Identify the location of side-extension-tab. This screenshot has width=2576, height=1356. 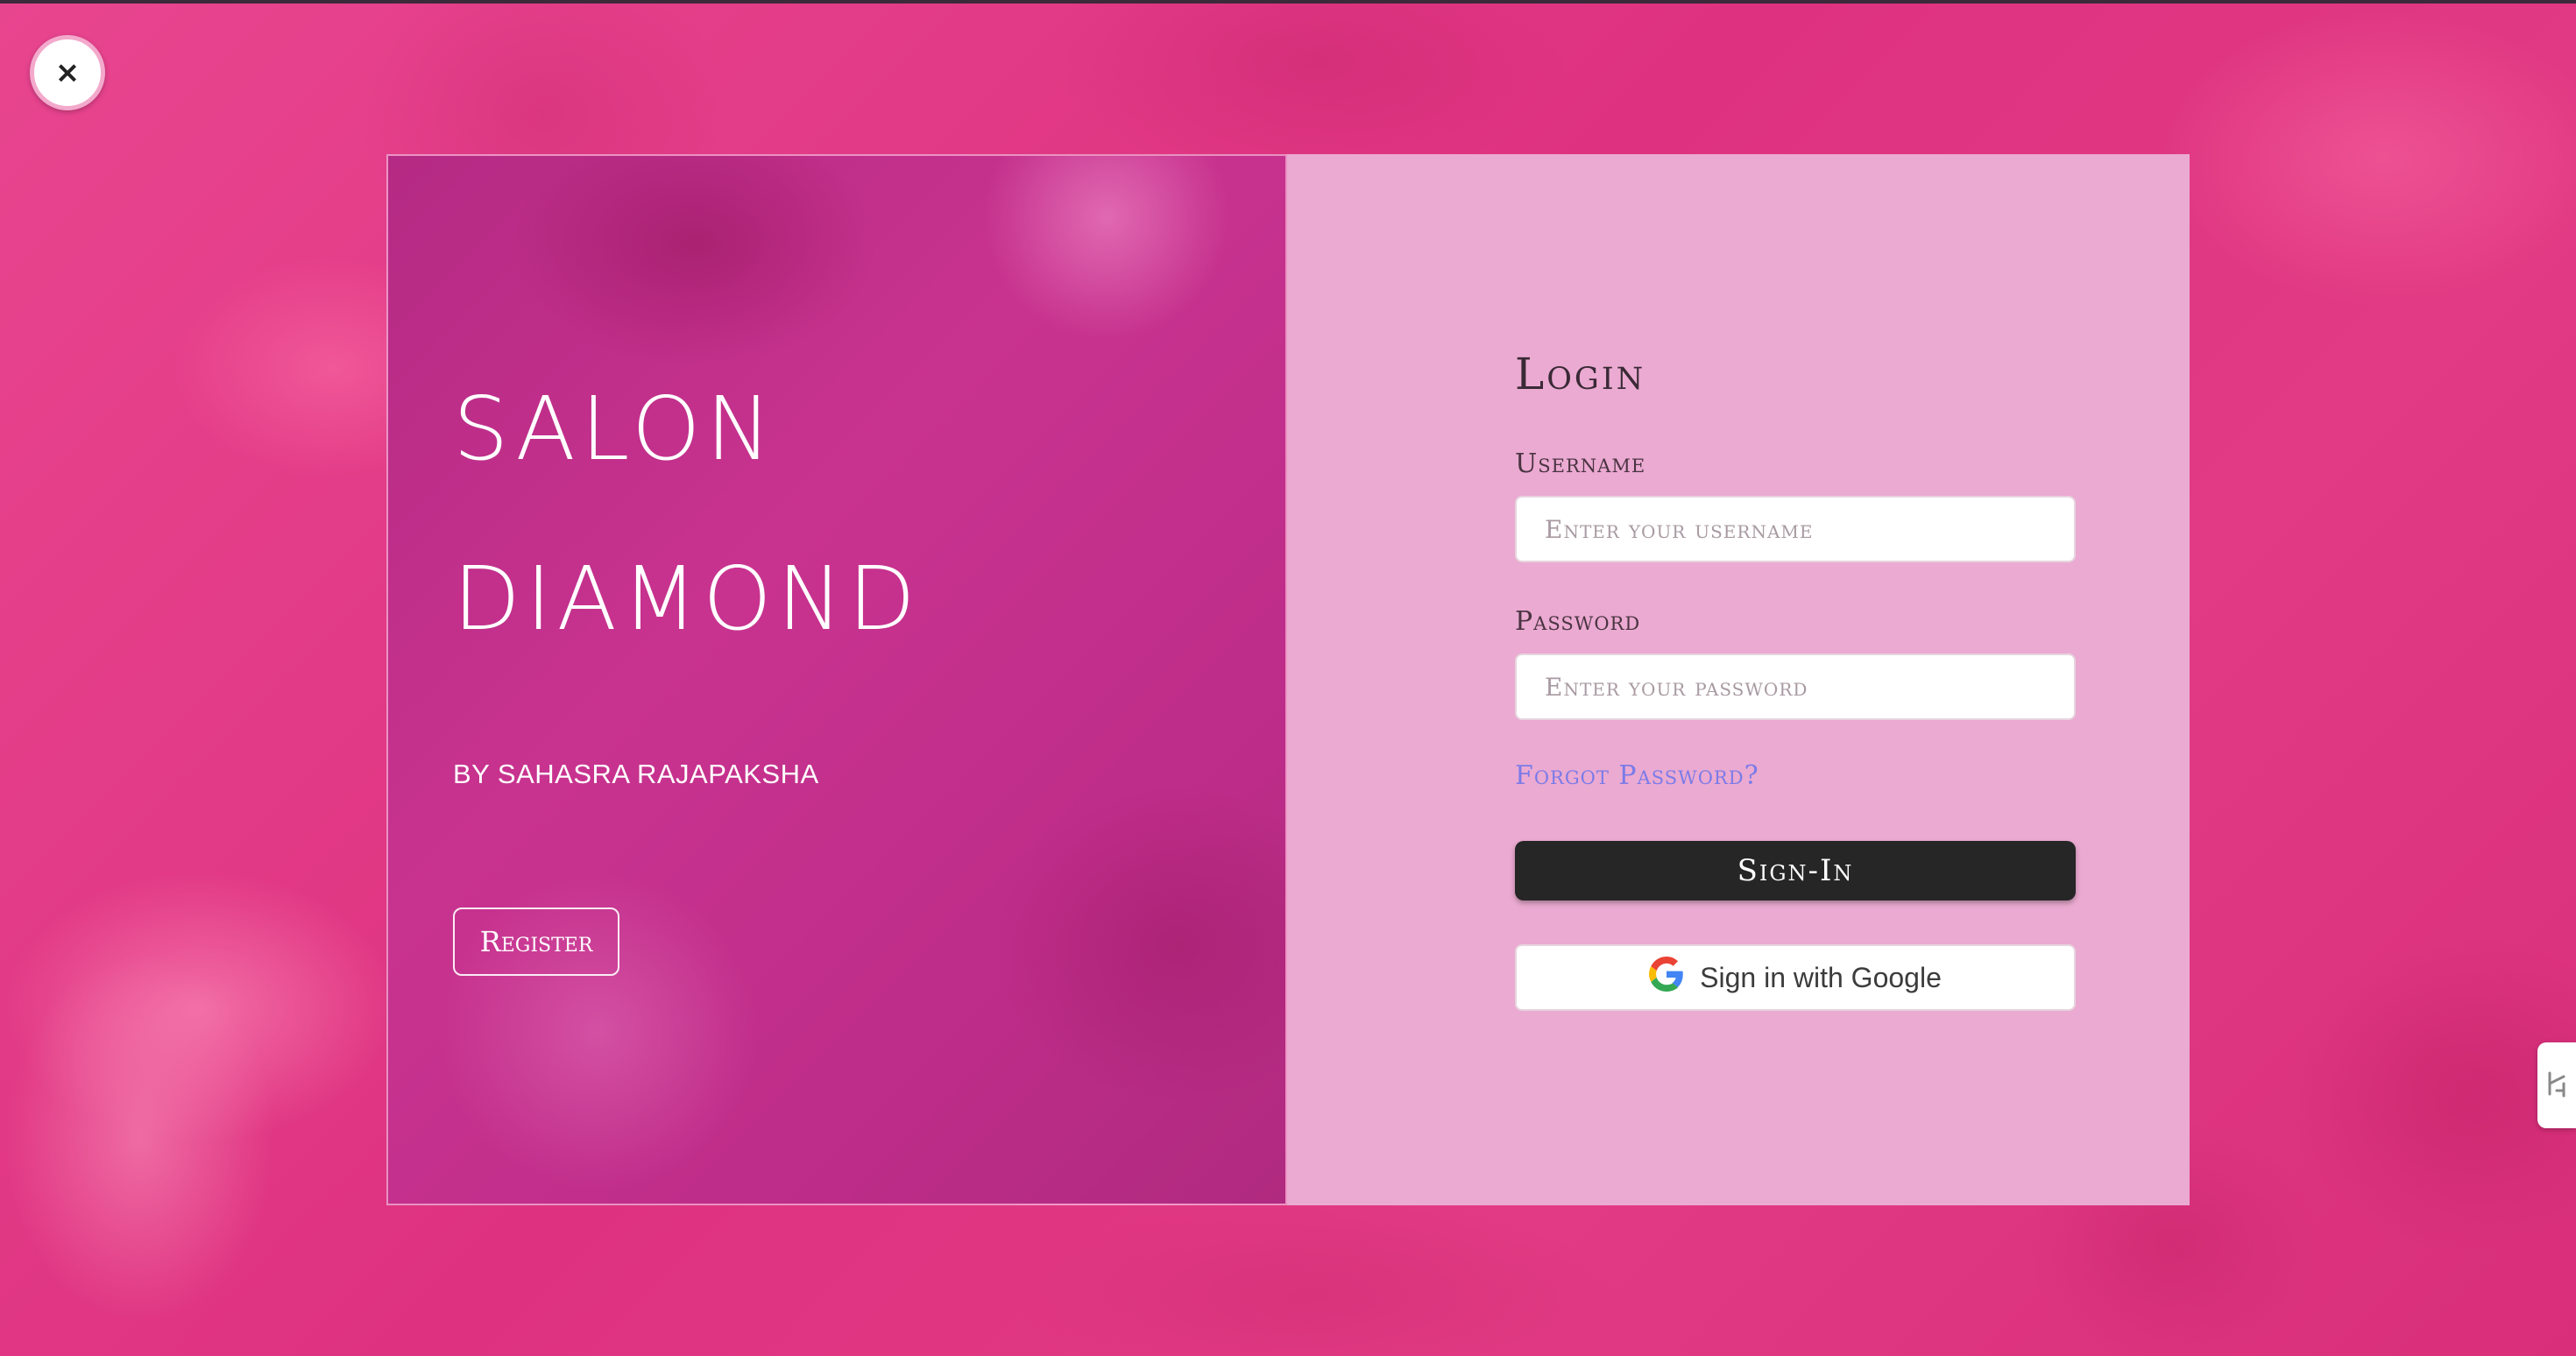
(2556, 1085).